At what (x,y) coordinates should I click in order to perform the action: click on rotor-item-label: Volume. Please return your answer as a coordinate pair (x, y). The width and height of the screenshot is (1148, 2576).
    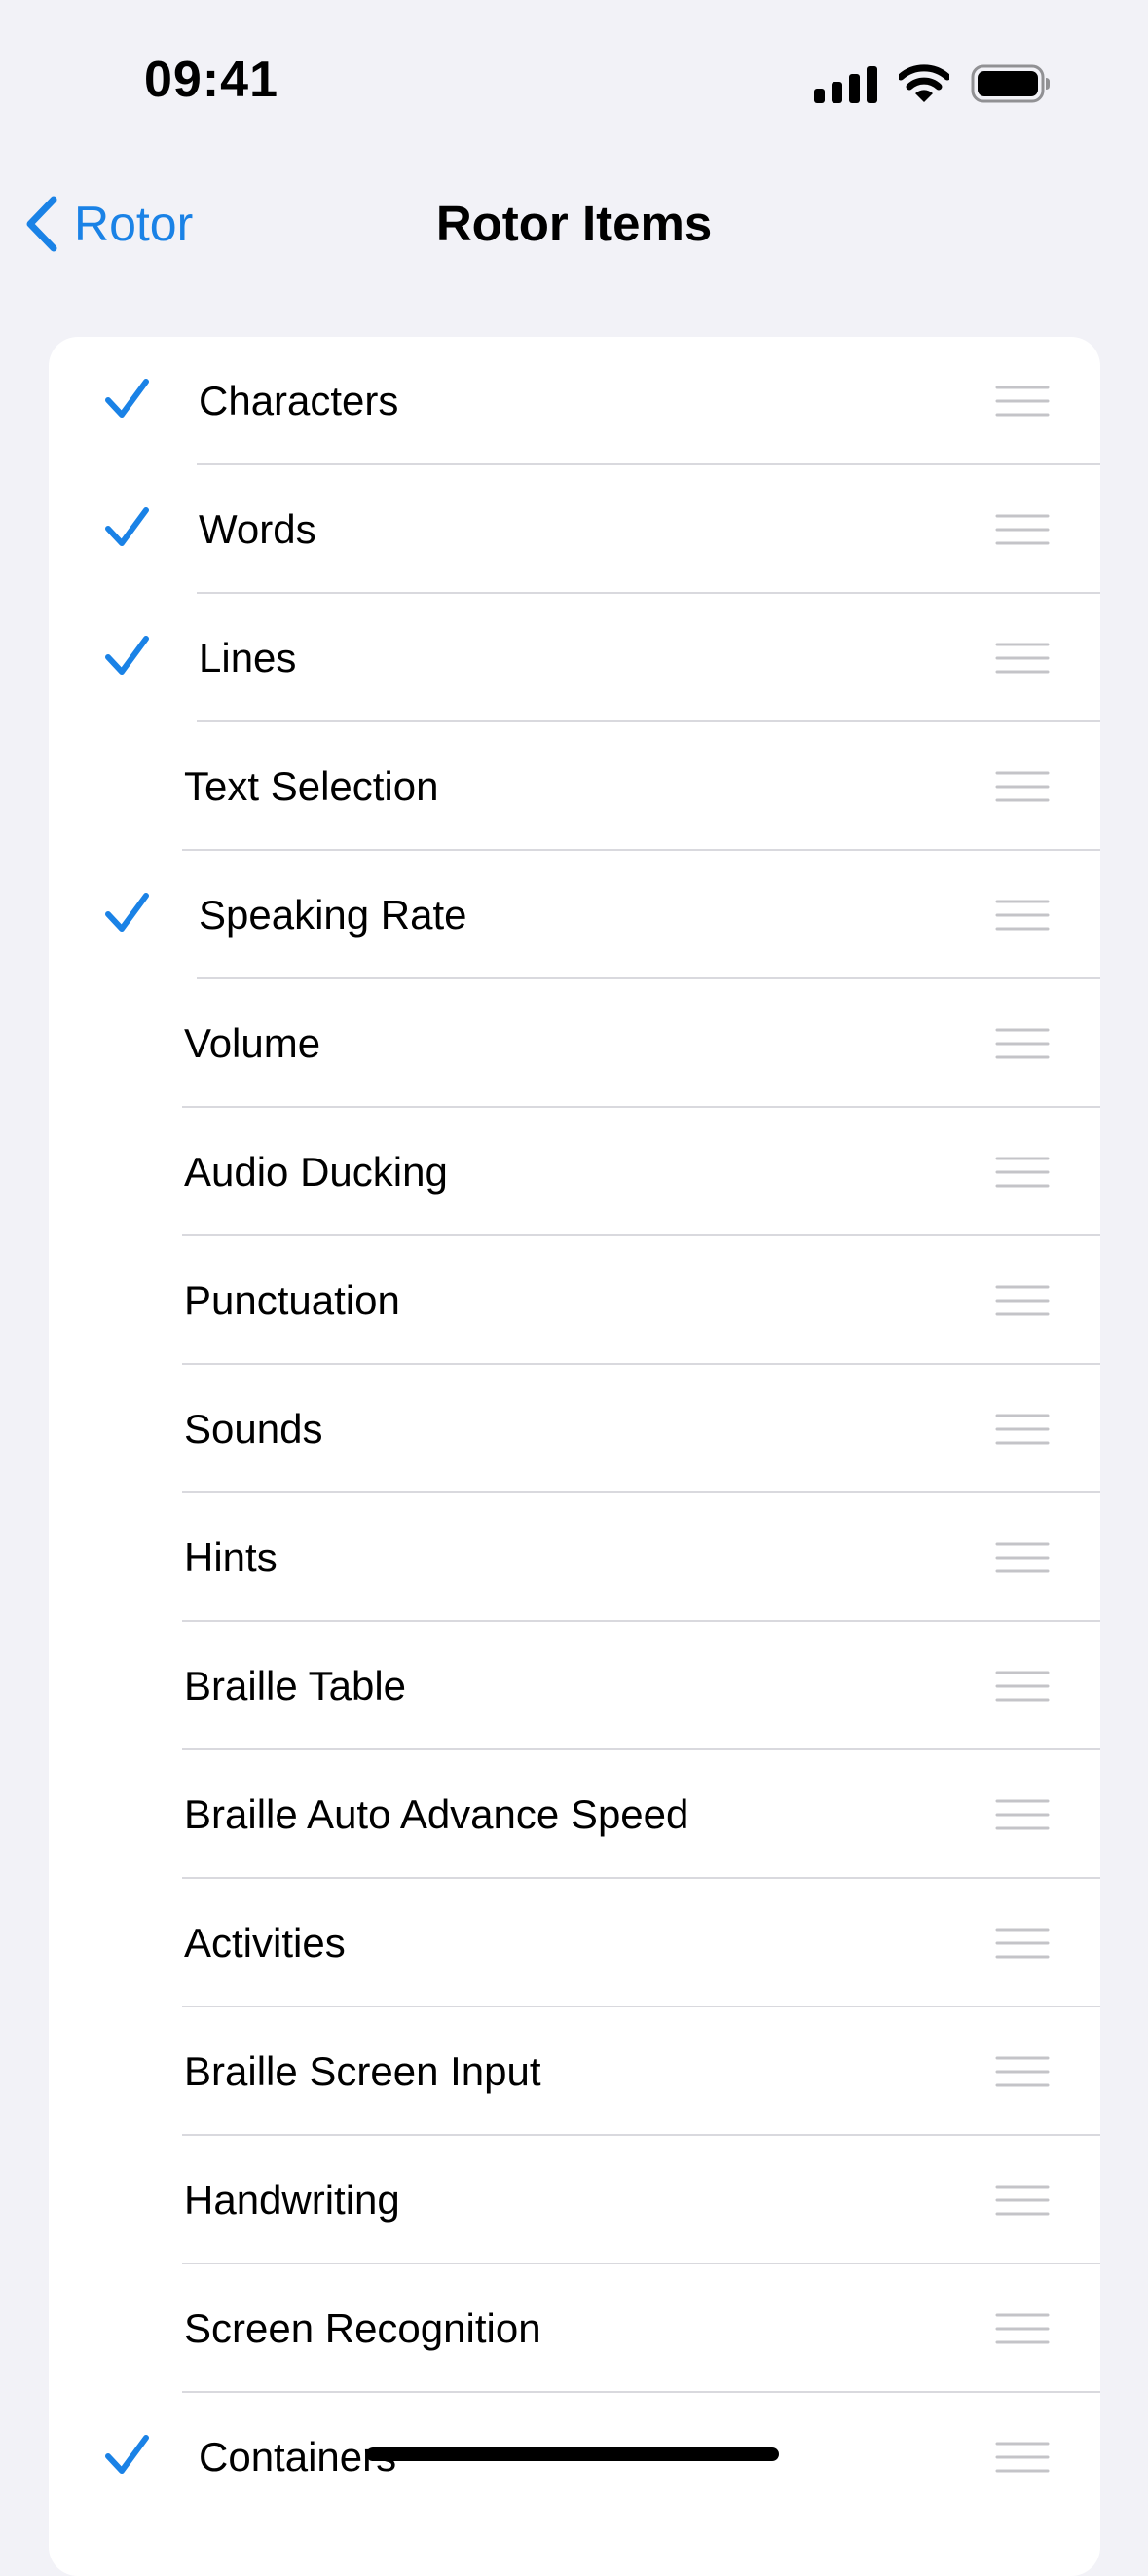
    Looking at the image, I should click on (252, 1043).